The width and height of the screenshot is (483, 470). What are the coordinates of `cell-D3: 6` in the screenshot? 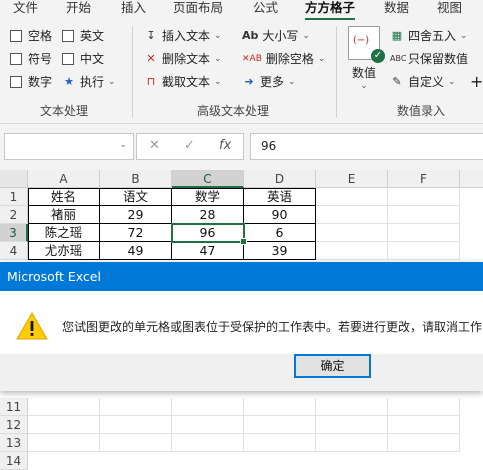 It's located at (280, 233).